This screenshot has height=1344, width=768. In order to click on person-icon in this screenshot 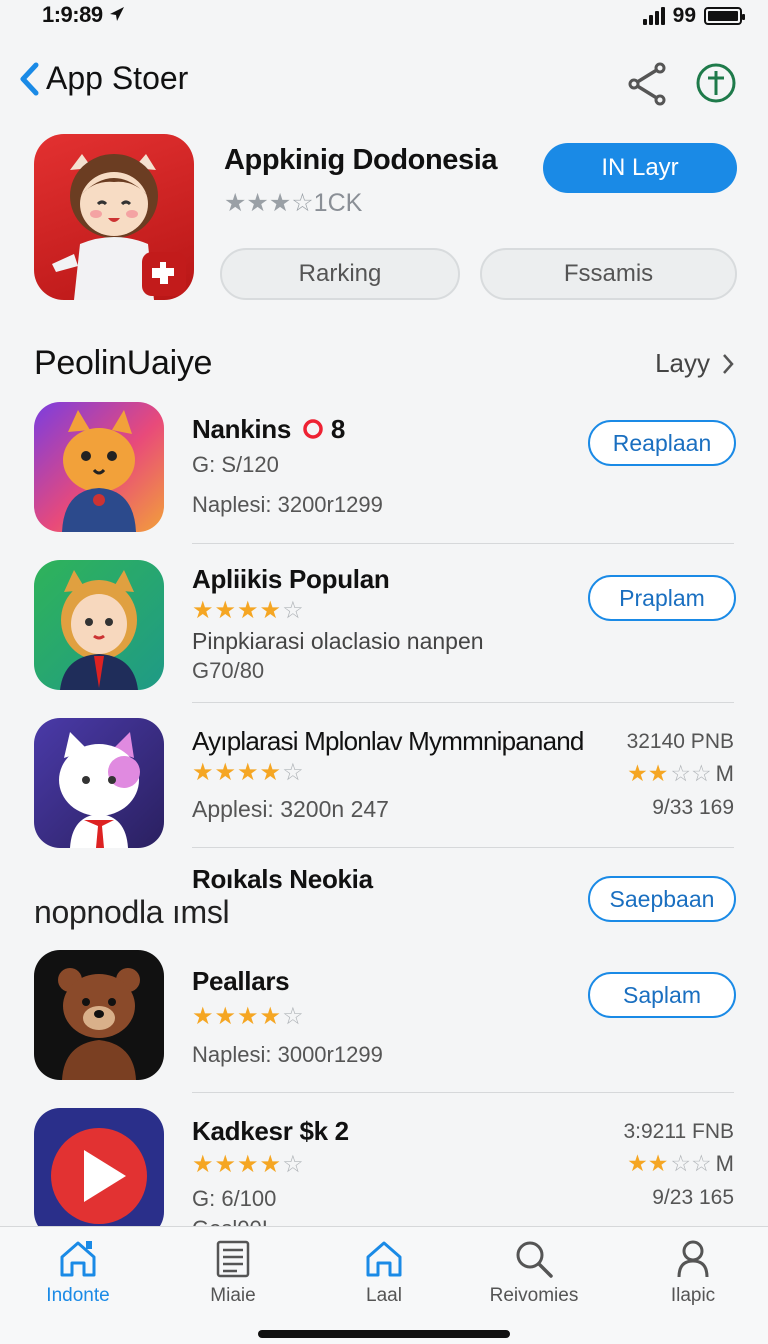, I will do `click(693, 1259)`.